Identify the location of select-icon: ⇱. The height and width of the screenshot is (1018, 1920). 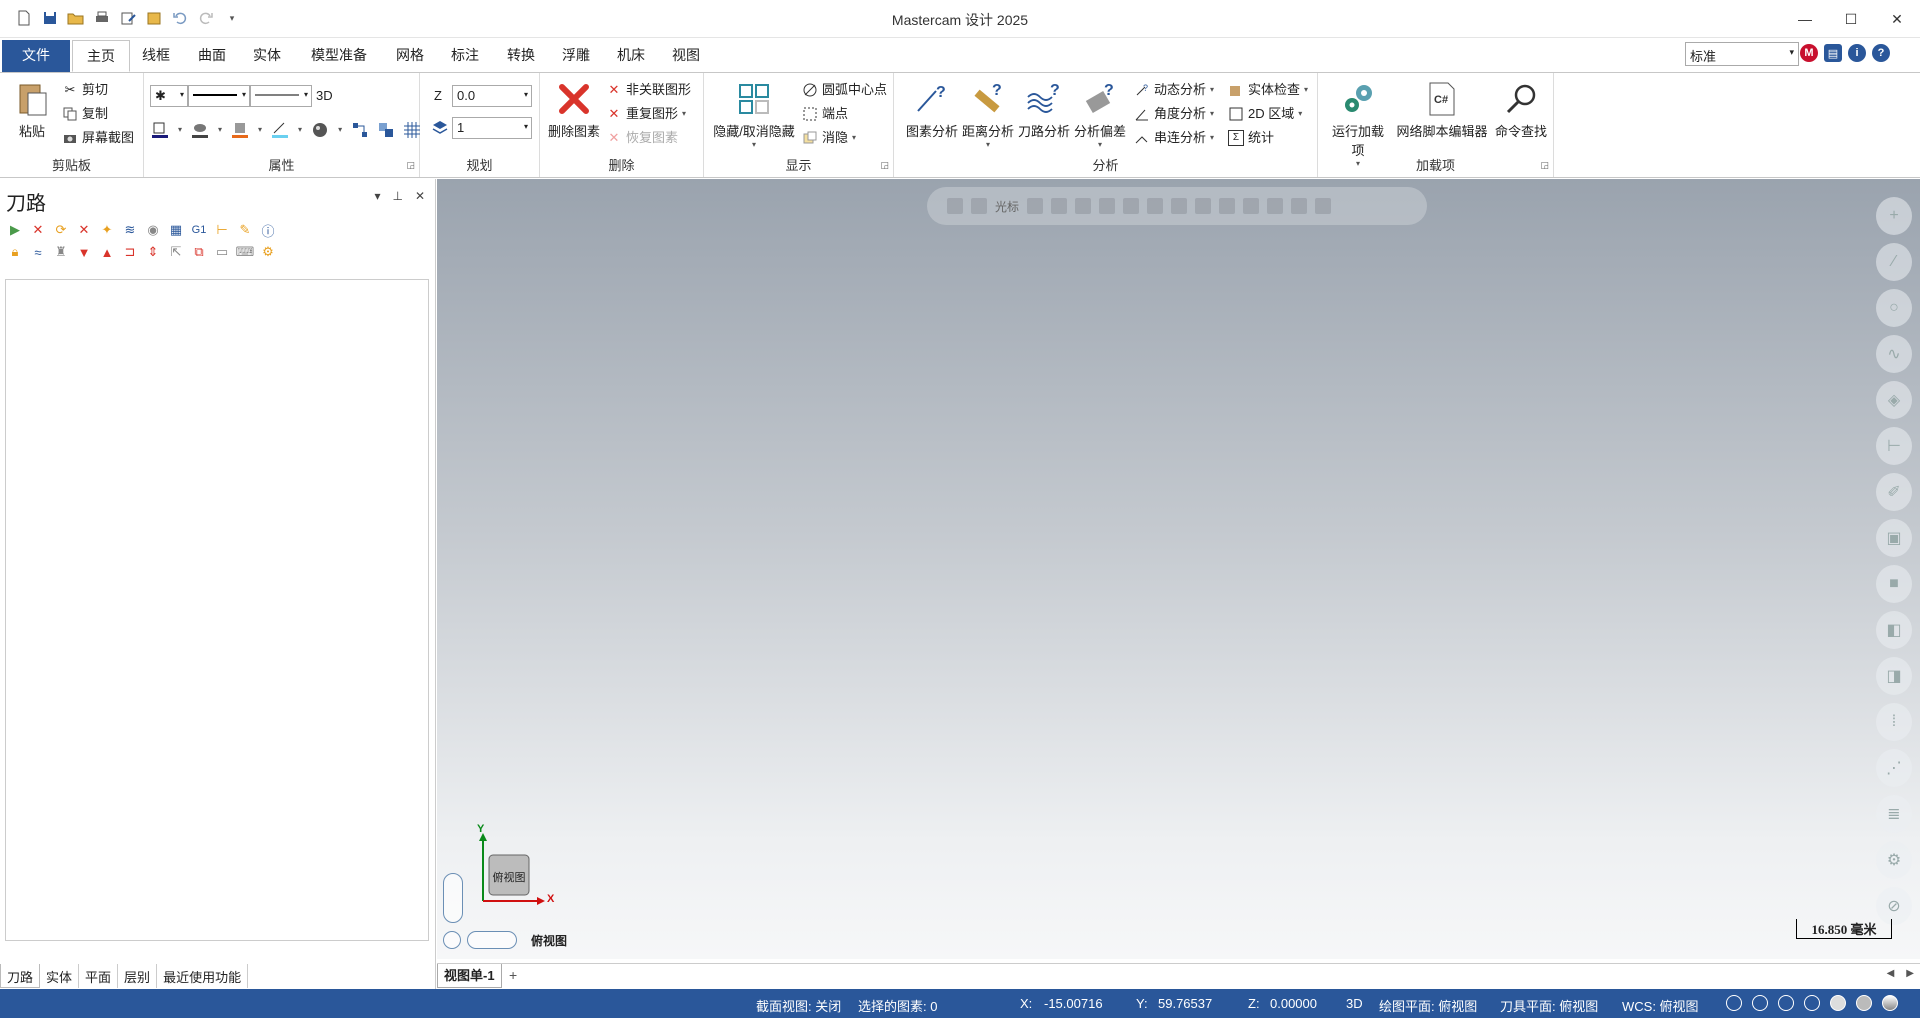
(176, 252).